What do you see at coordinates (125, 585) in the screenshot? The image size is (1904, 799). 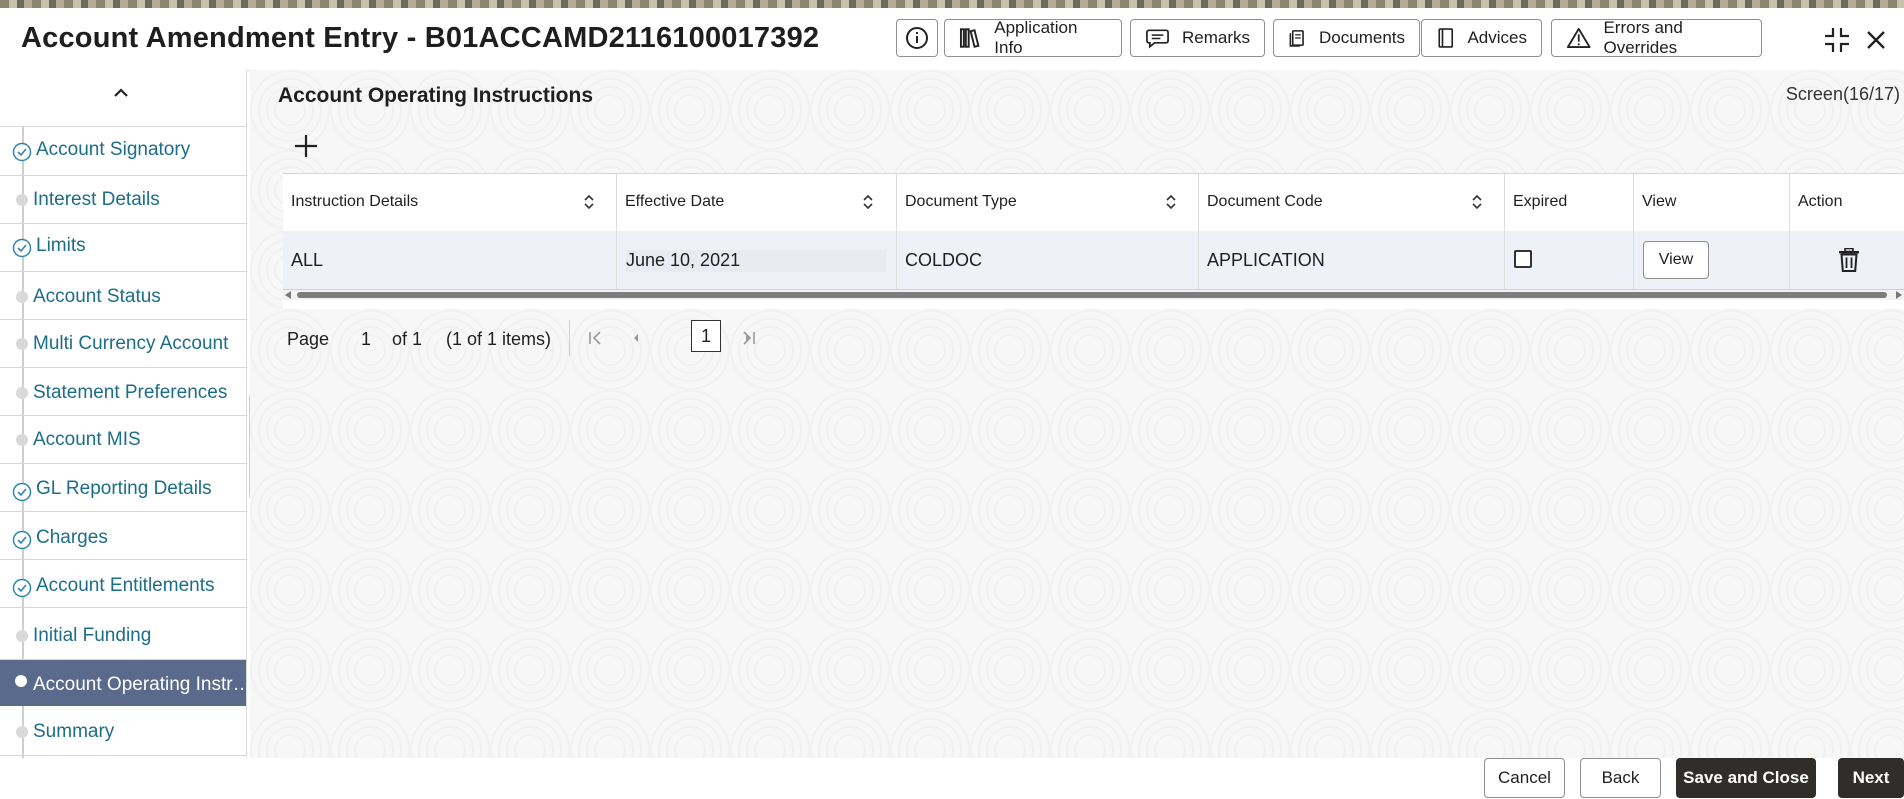 I see `sidebar-item-label: Account Entitlements` at bounding box center [125, 585].